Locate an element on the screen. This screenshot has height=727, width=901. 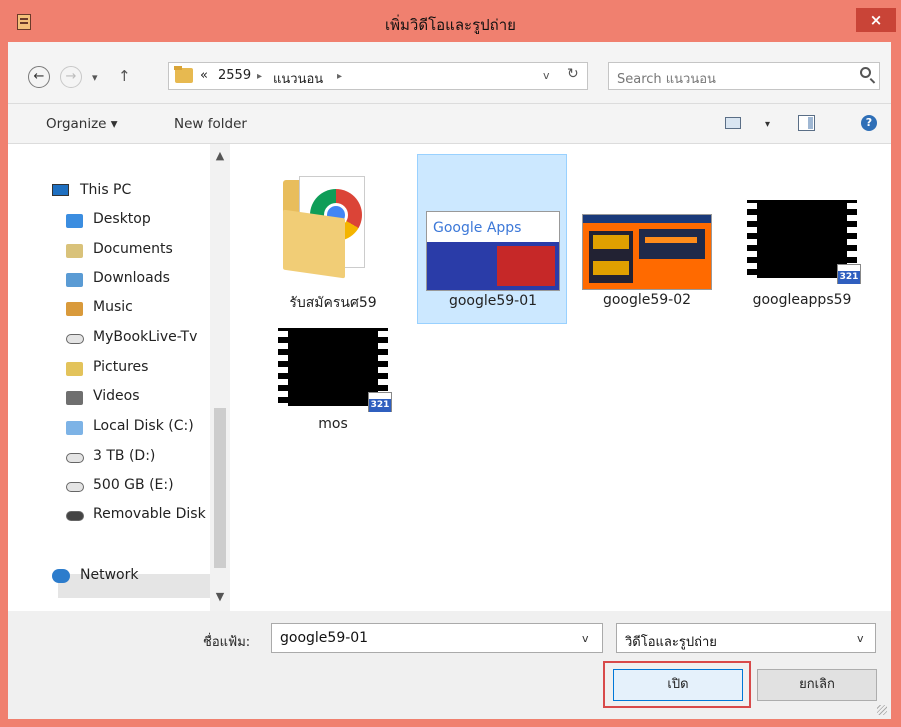
sidebar-item-this-pc: This PC is located at coordinates (105, 190).